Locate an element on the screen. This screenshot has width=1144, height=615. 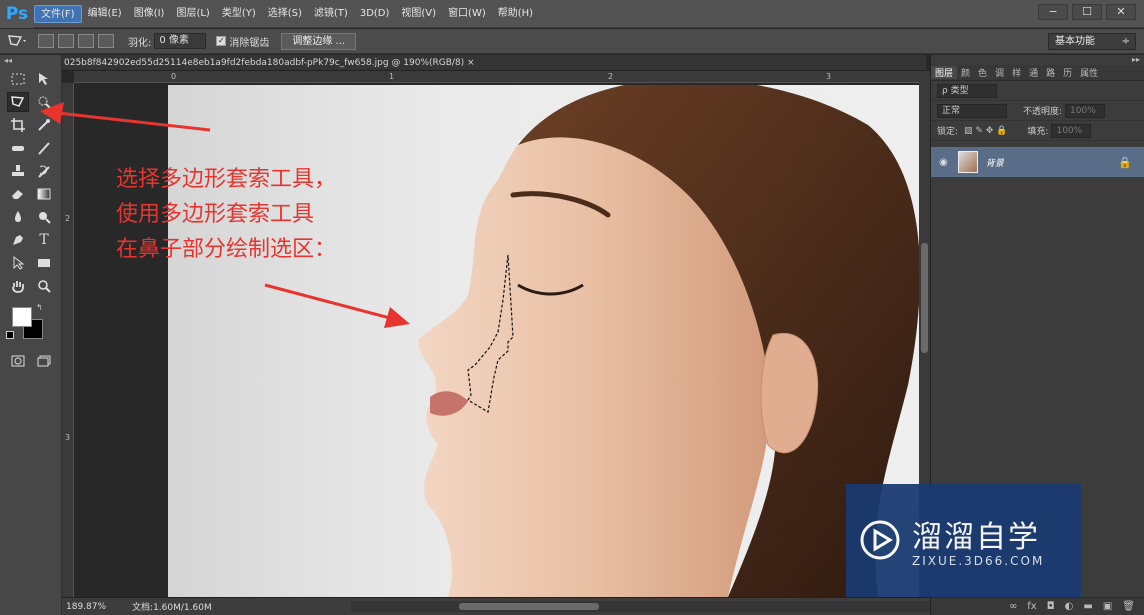
watermark-title: 溜溜自学 is located at coordinates (976, 537).